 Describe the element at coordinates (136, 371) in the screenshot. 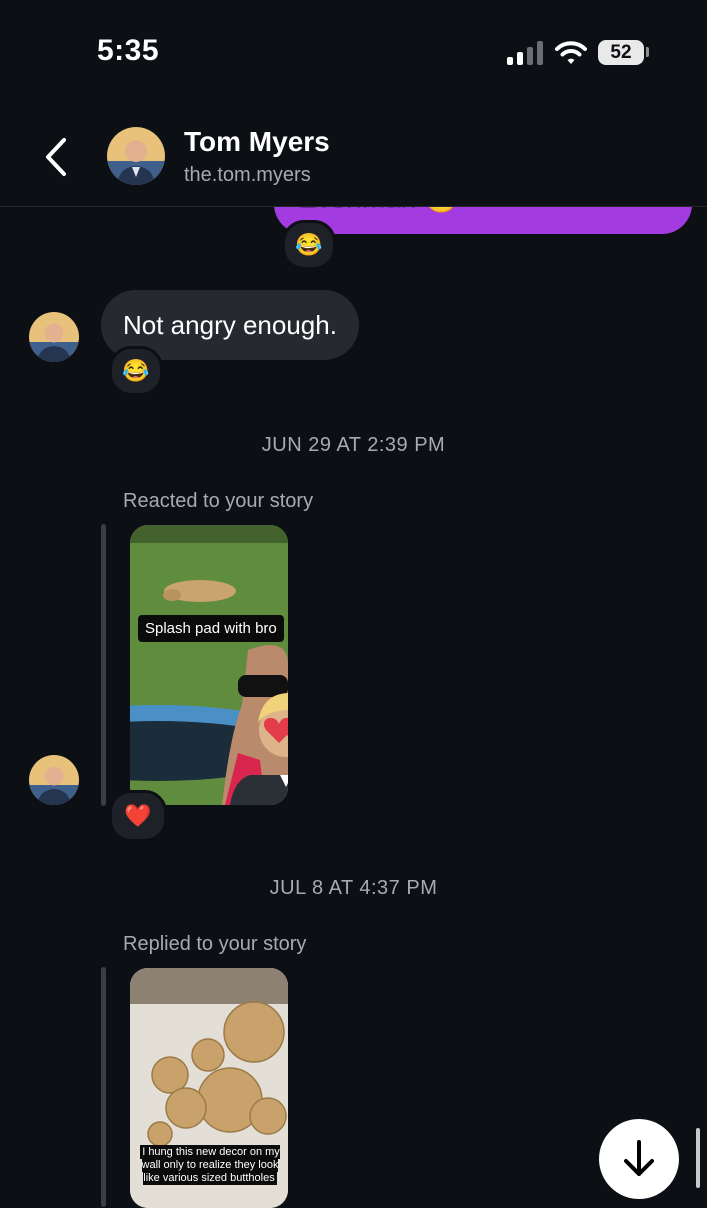

I see `received-message-reaction: 😂` at that location.